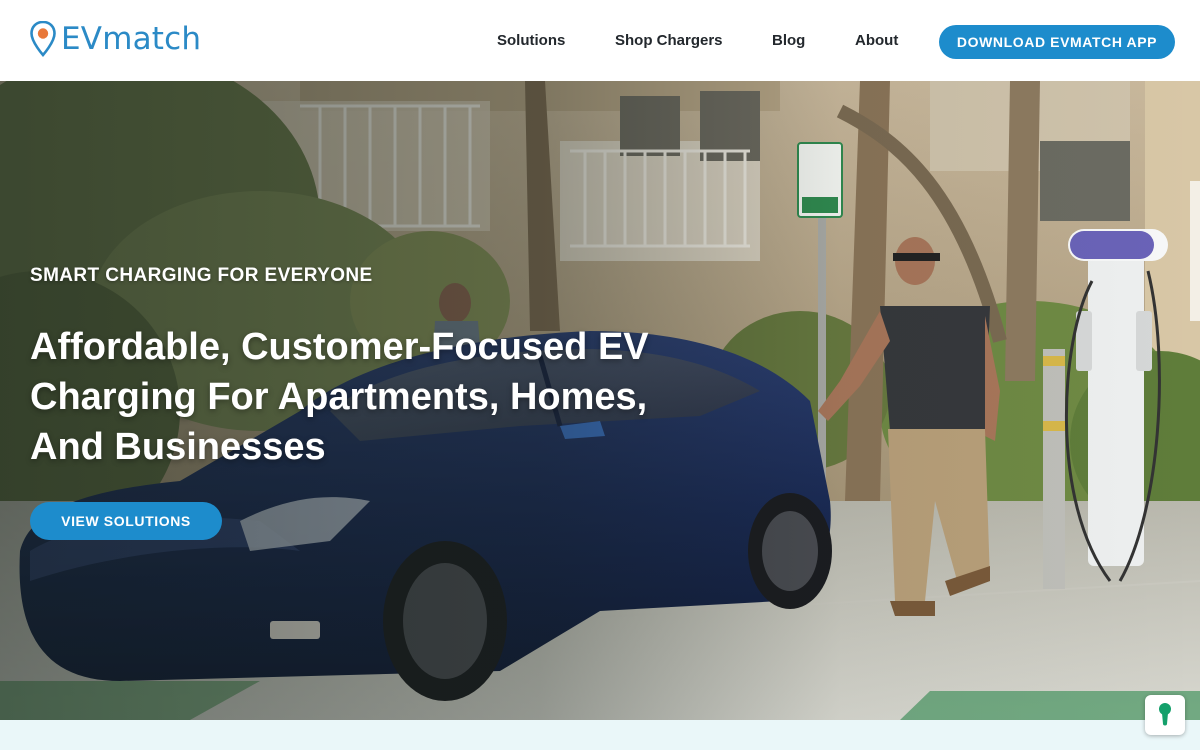 The image size is (1200, 750). Describe the element at coordinates (126, 521) in the screenshot. I see `view-solutions-button: VIEW SOLUTIONS` at that location.